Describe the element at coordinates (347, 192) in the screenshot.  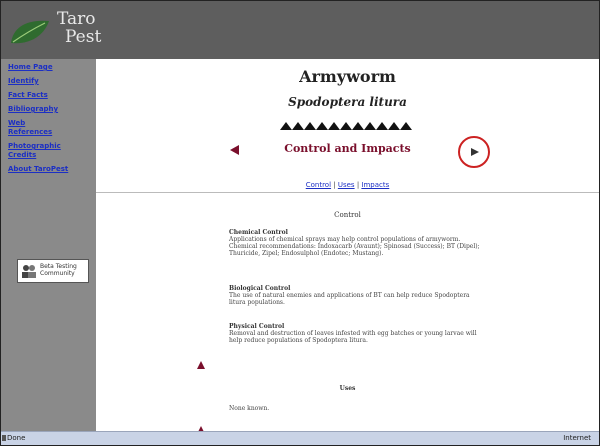
I see `horizontal-rule` at that location.